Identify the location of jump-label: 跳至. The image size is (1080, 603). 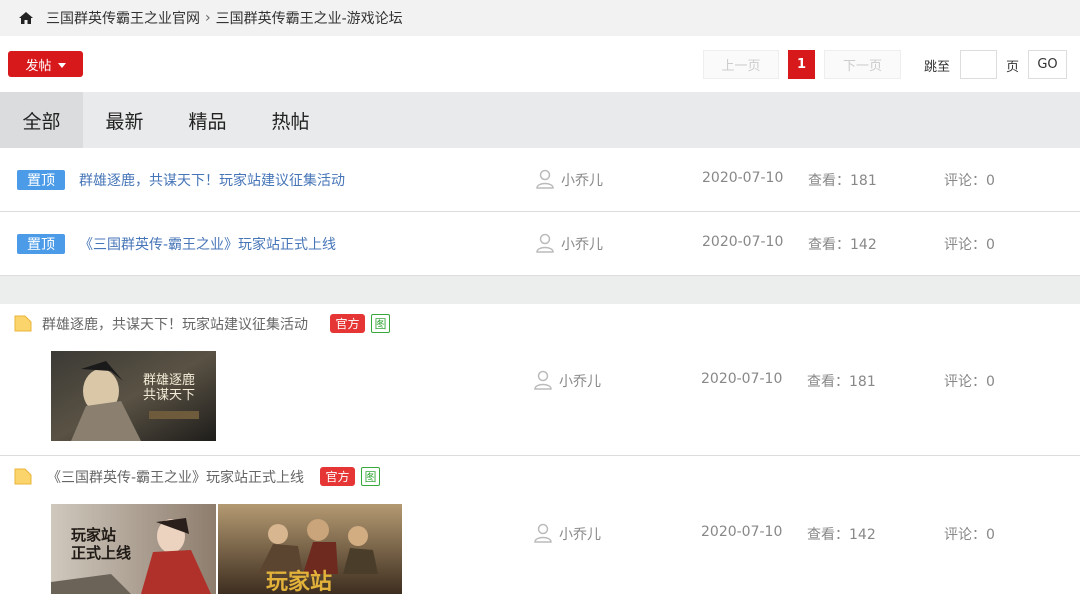
(937, 67).